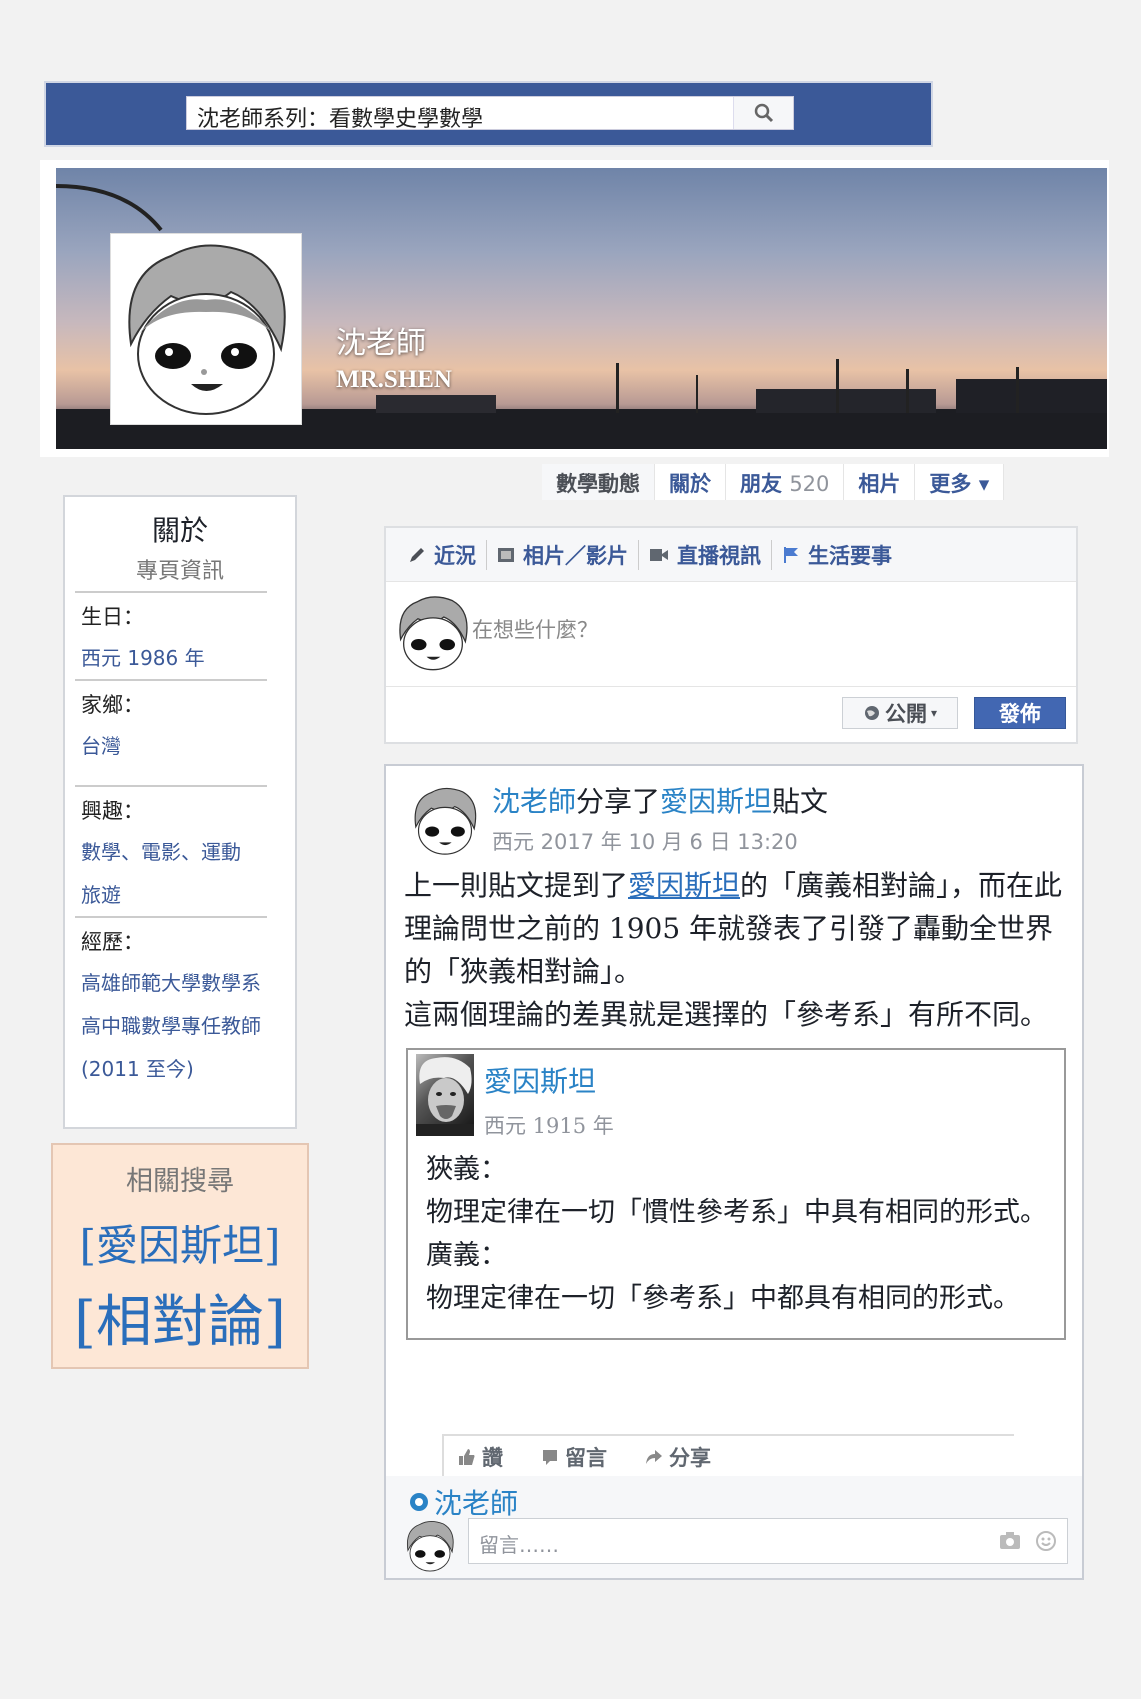  What do you see at coordinates (180, 1025) in the screenshot?
I see `experience-value: 高中職數學專任教師` at bounding box center [180, 1025].